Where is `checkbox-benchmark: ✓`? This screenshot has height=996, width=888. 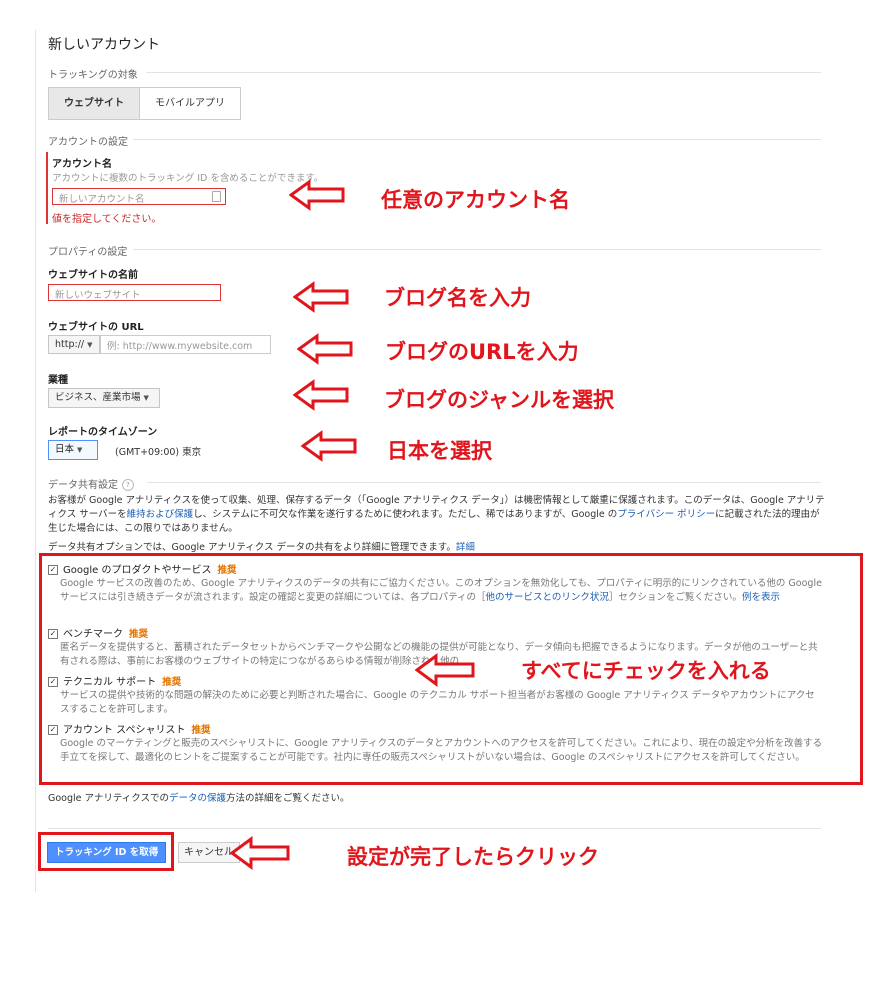 checkbox-benchmark: ✓ is located at coordinates (53, 634).